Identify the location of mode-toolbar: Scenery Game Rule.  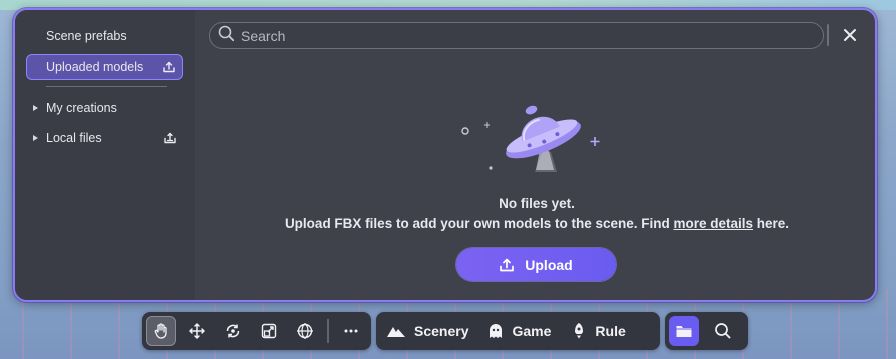
(518, 331).